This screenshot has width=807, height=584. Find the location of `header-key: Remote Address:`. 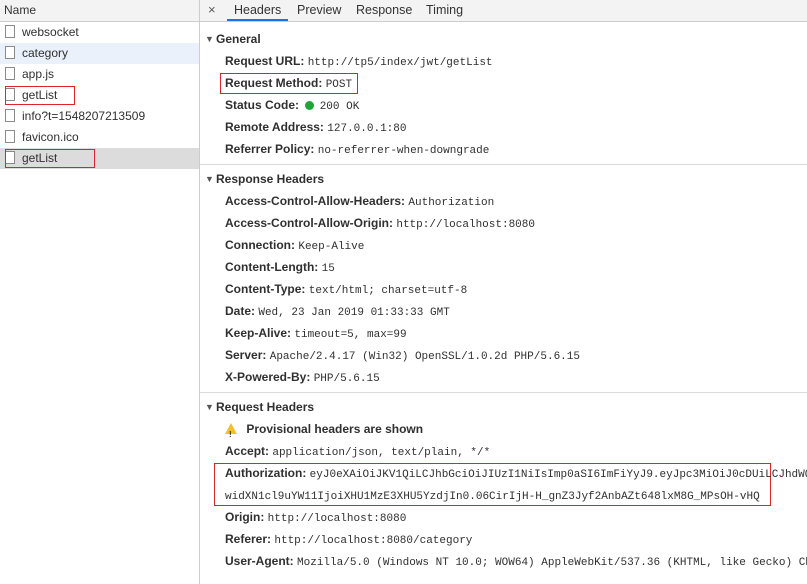

header-key: Remote Address: is located at coordinates (274, 127).